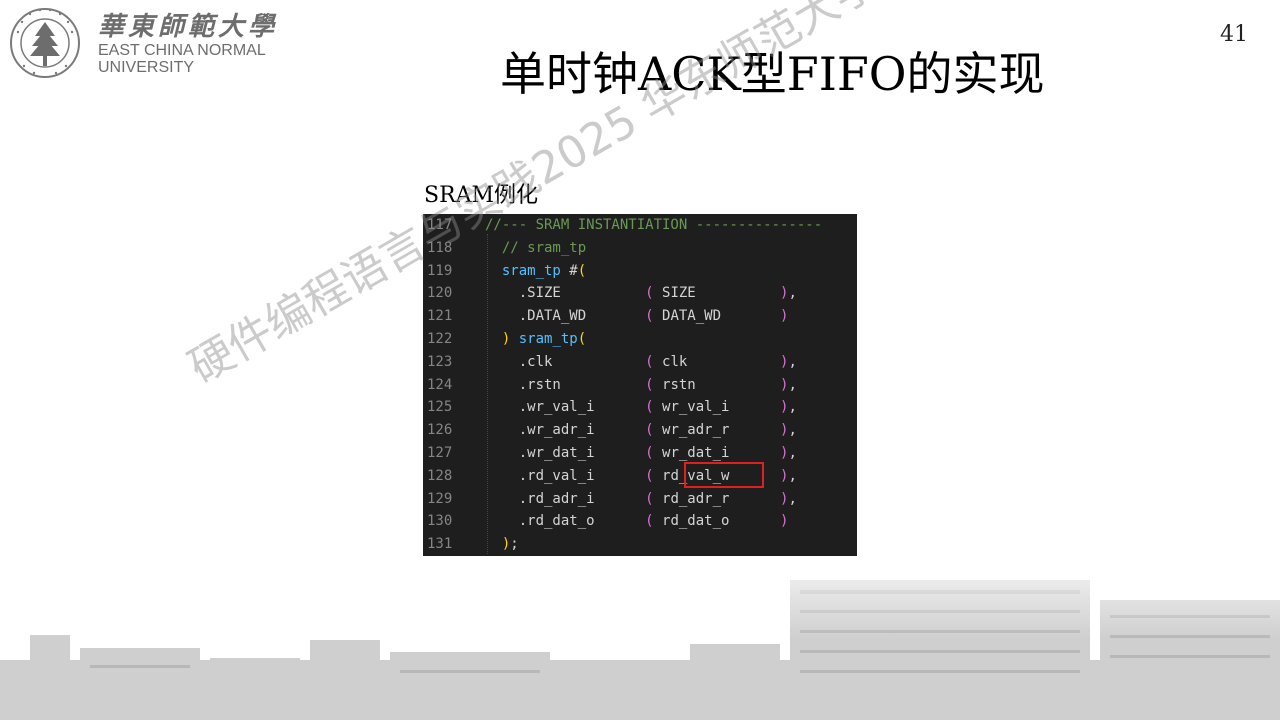 The width and height of the screenshot is (1280, 720). Describe the element at coordinates (146, 67) in the screenshot. I see `logo-english-line2: UNIVERSITY` at that location.